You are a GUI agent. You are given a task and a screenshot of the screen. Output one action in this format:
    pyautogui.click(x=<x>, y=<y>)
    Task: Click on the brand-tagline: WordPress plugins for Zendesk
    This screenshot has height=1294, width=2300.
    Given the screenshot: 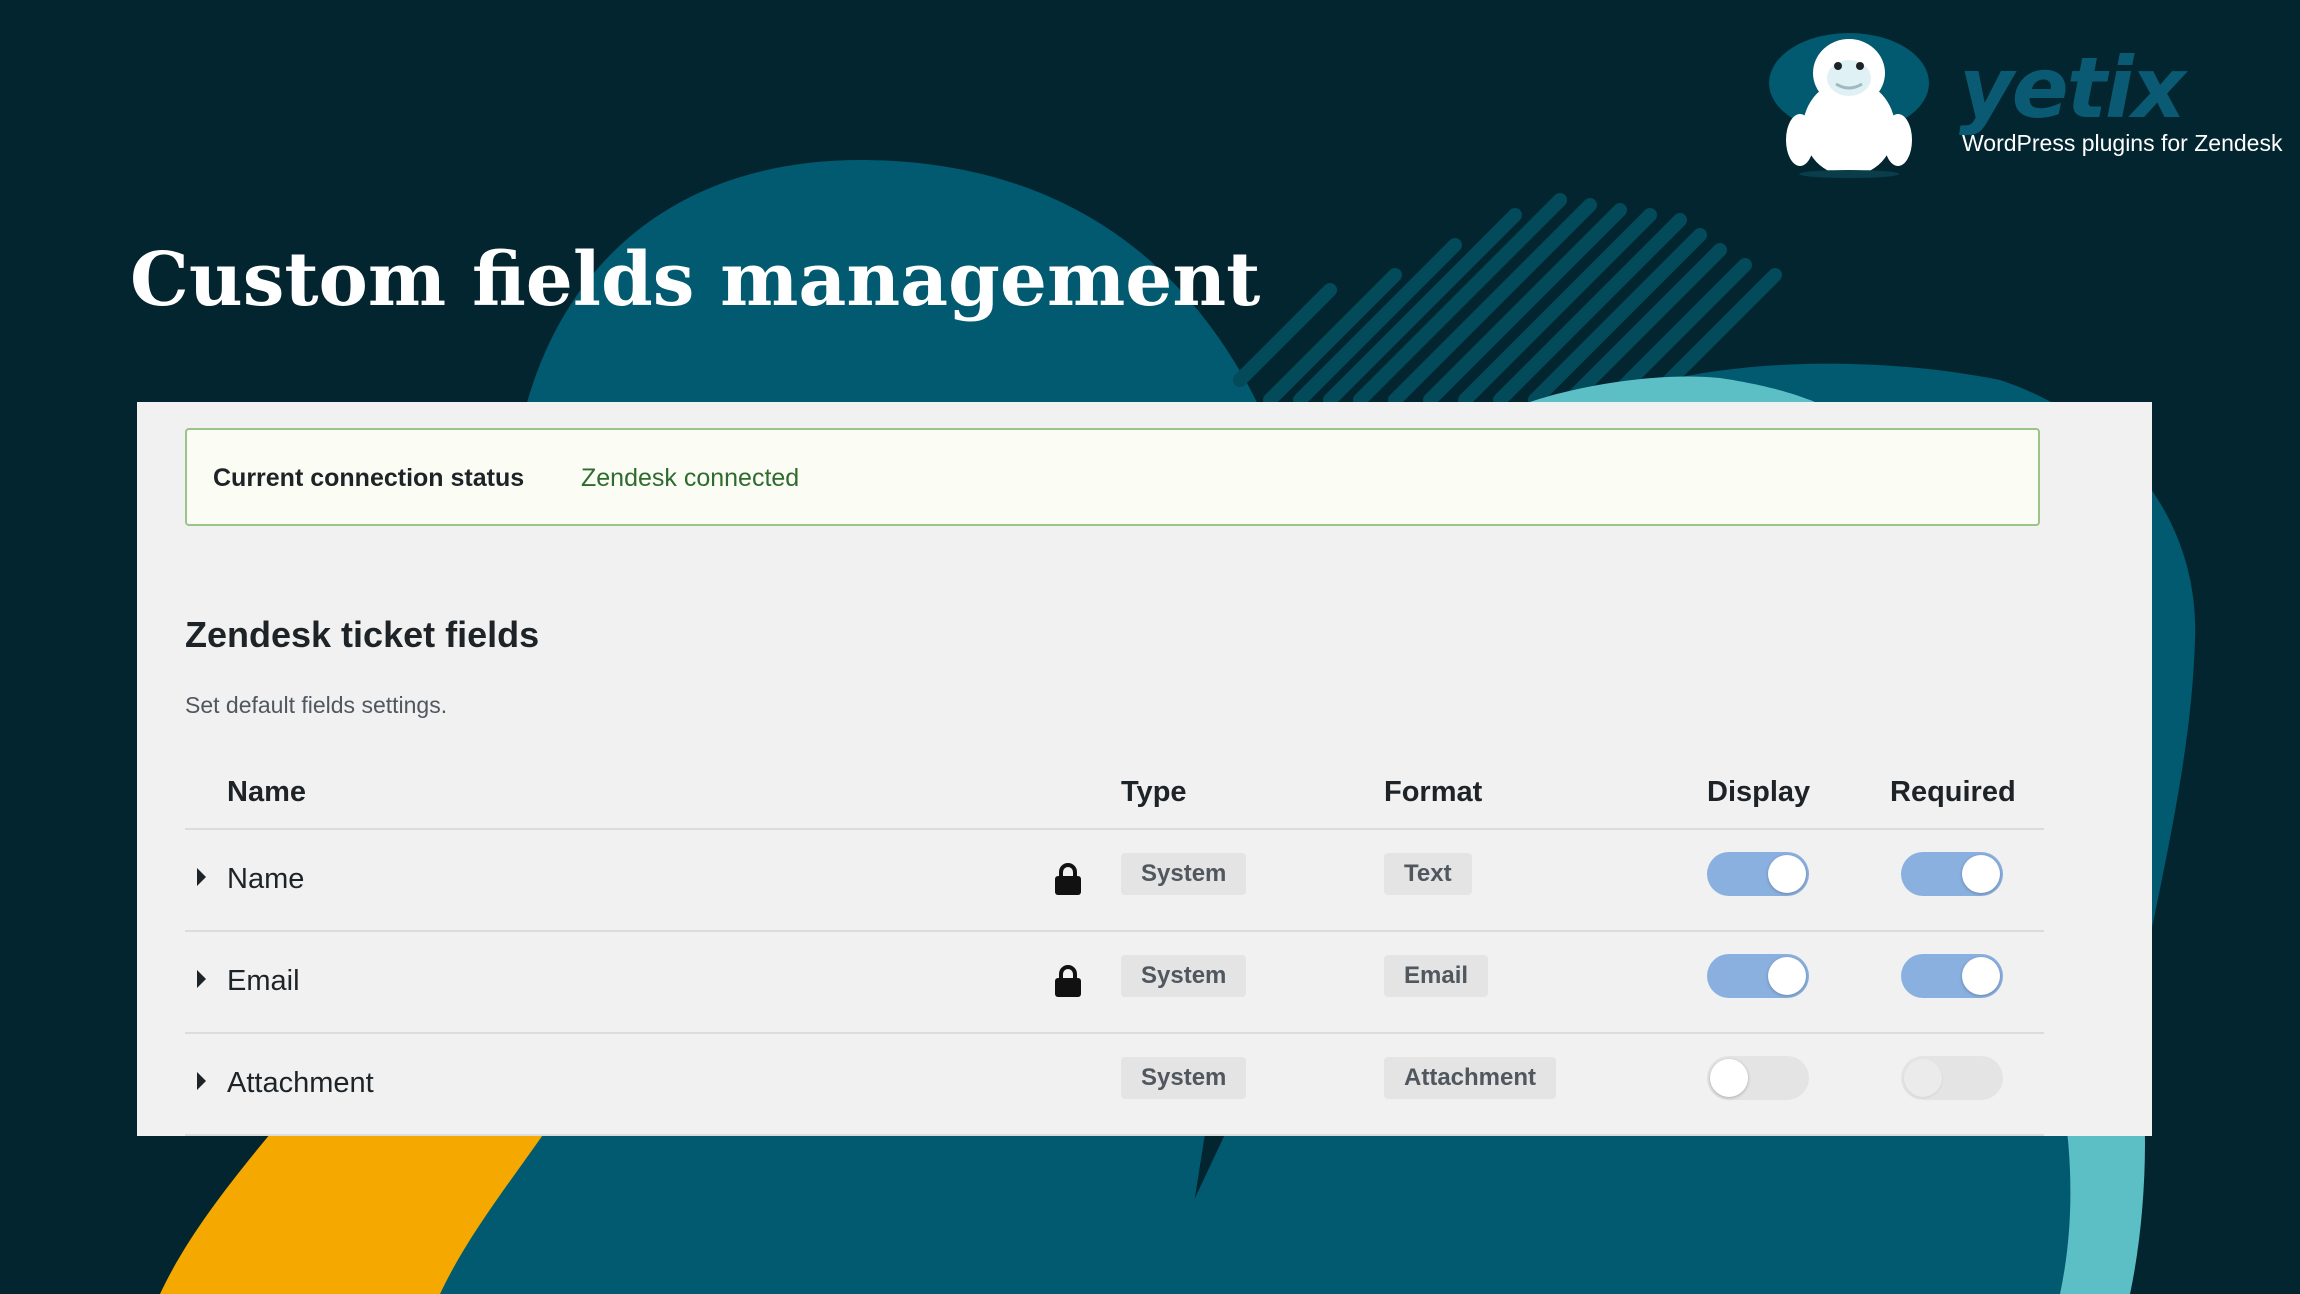 What is the action you would take?
    pyautogui.click(x=2122, y=143)
    